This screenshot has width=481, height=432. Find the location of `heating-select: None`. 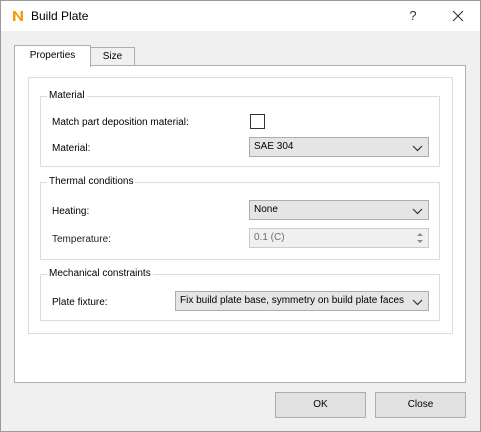

heating-select: None is located at coordinates (339, 210).